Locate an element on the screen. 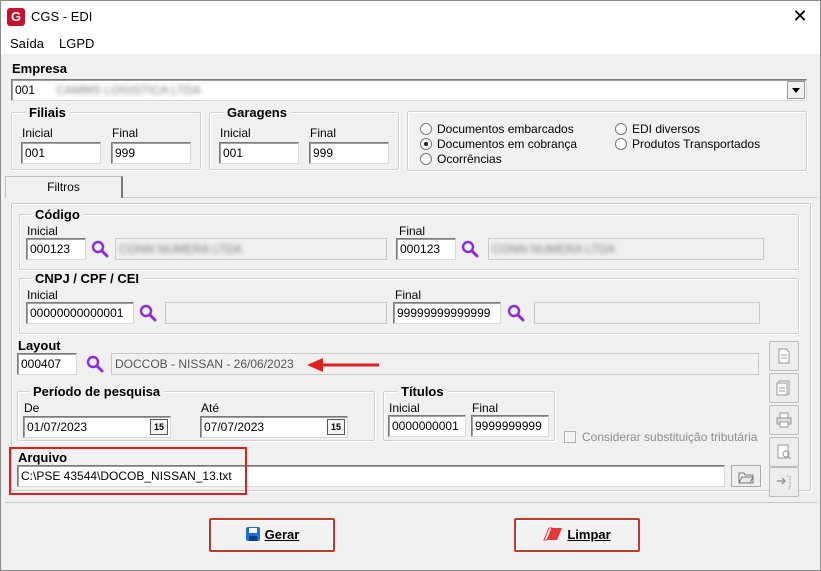  folder-open-icon is located at coordinates (746, 476).